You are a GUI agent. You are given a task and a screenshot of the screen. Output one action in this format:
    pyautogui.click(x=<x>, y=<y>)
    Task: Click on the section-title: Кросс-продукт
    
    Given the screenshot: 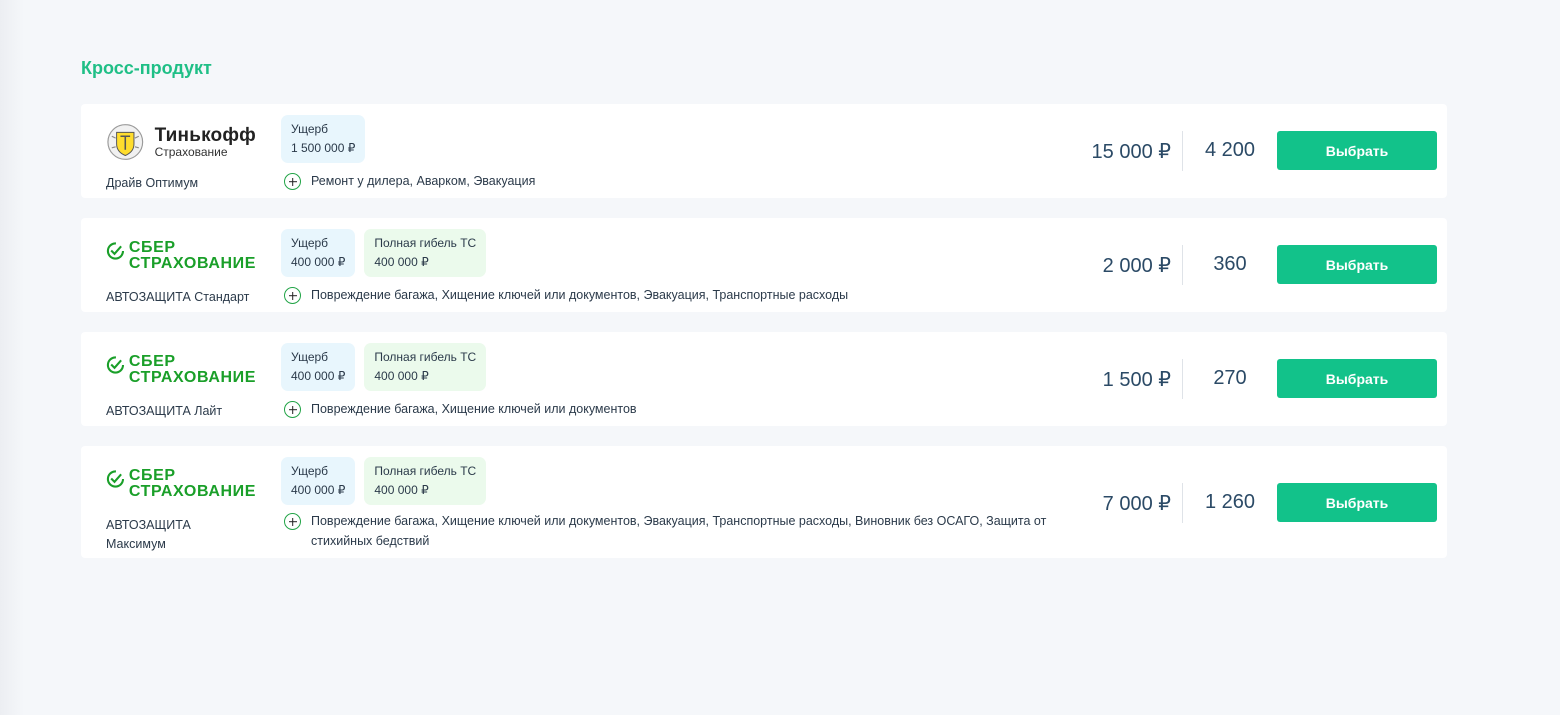 What is the action you would take?
    pyautogui.click(x=146, y=68)
    